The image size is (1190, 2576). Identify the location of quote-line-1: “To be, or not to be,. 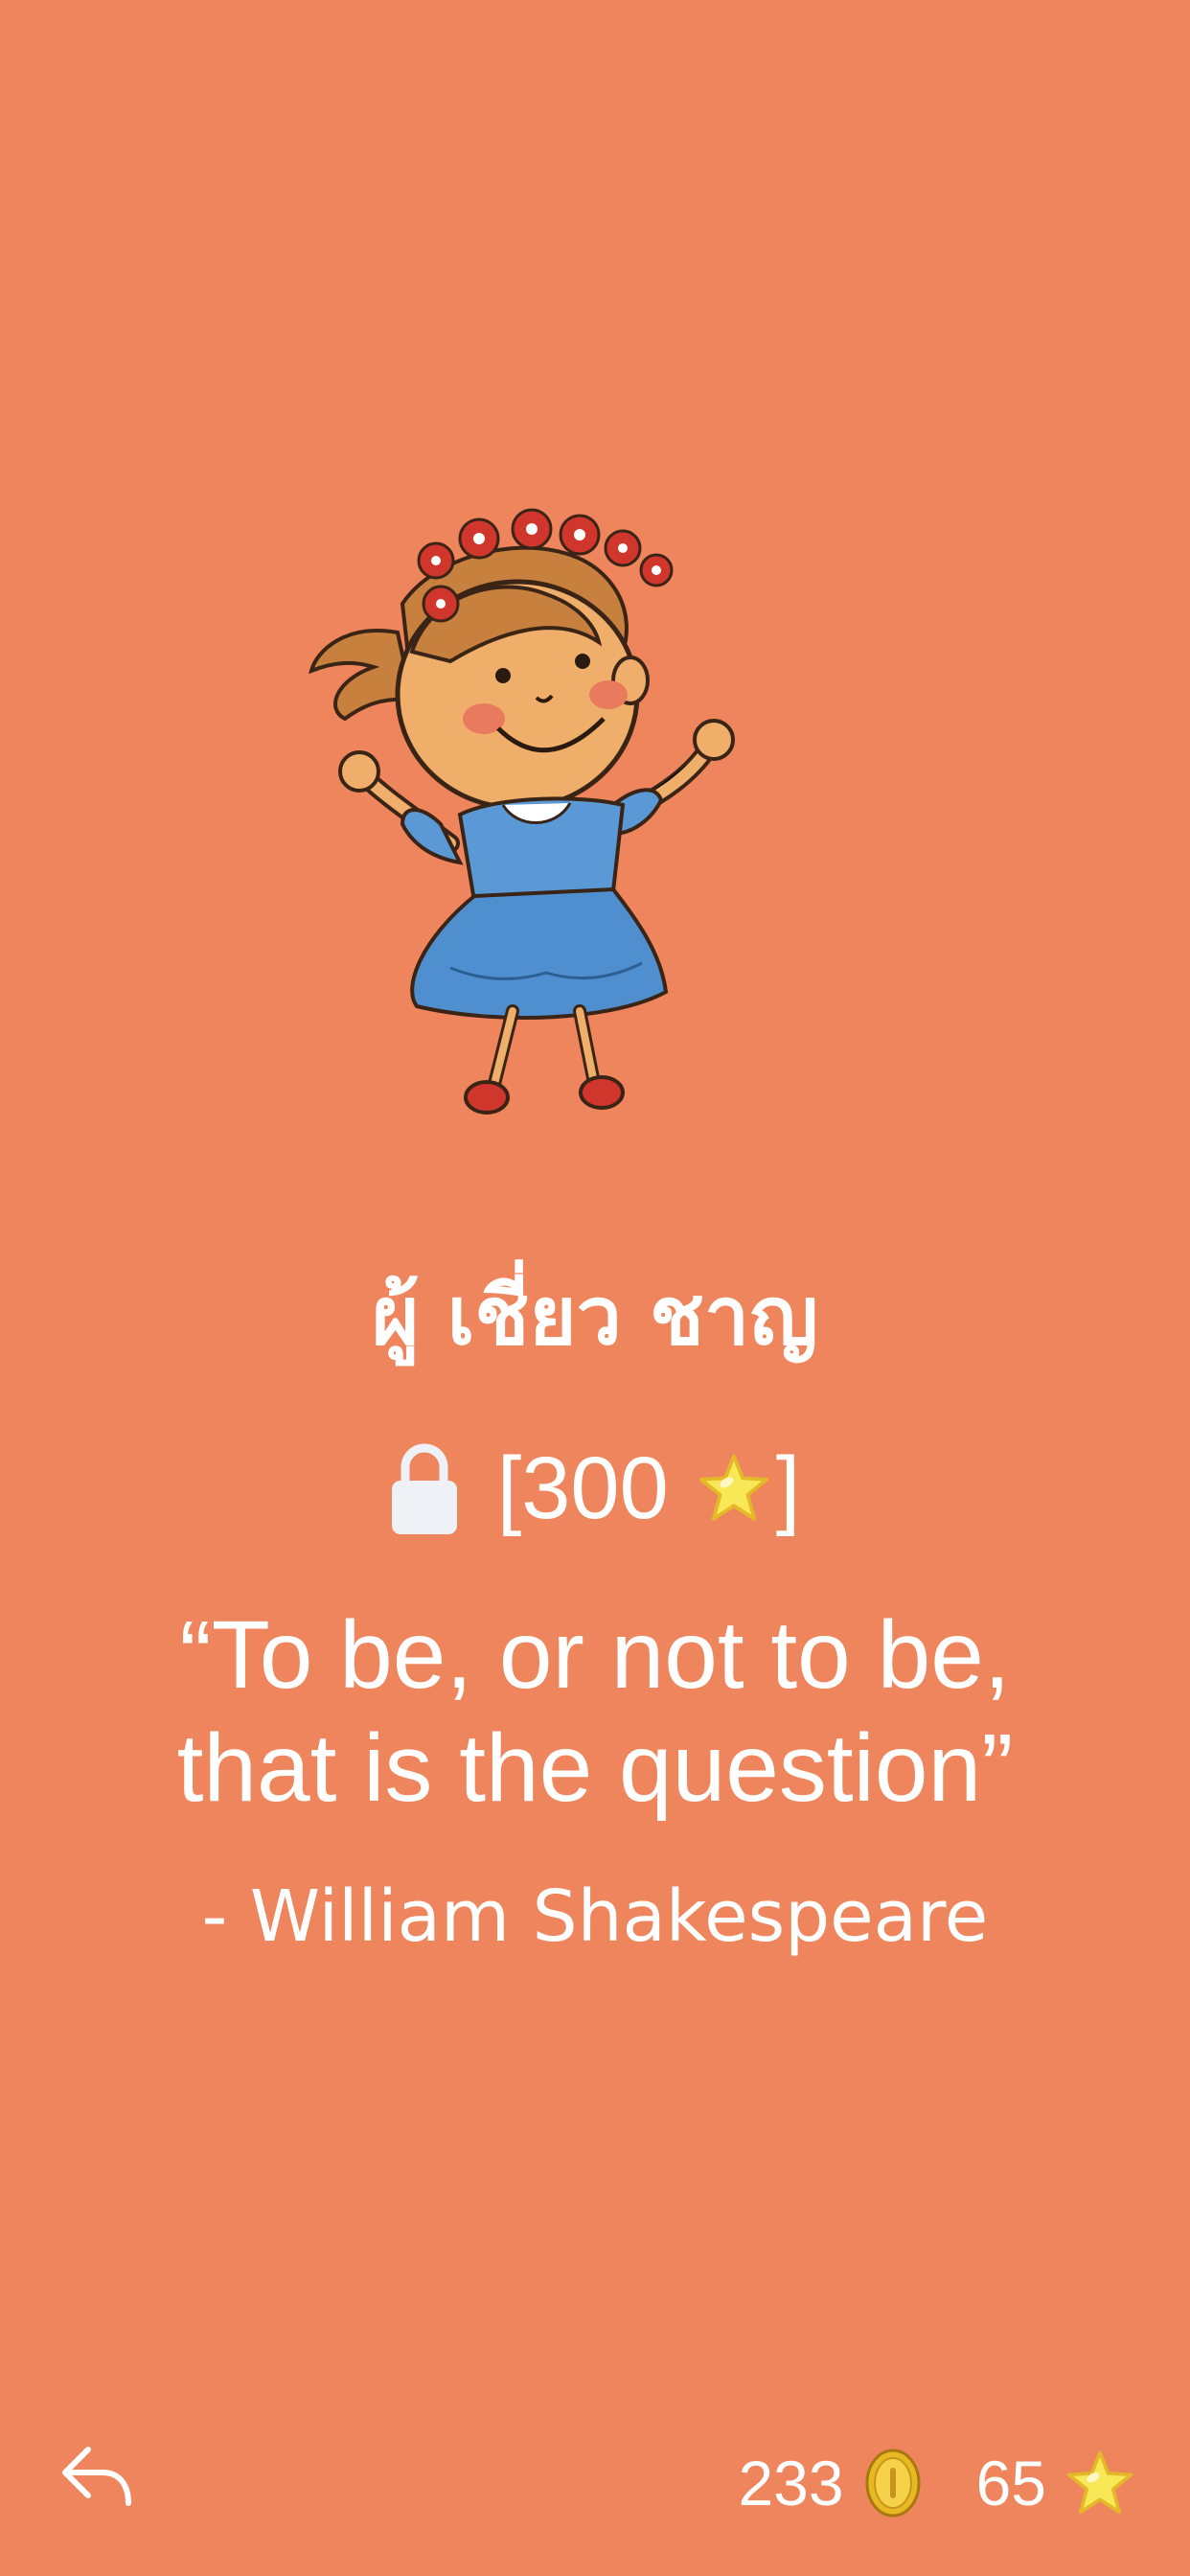
(595, 1655).